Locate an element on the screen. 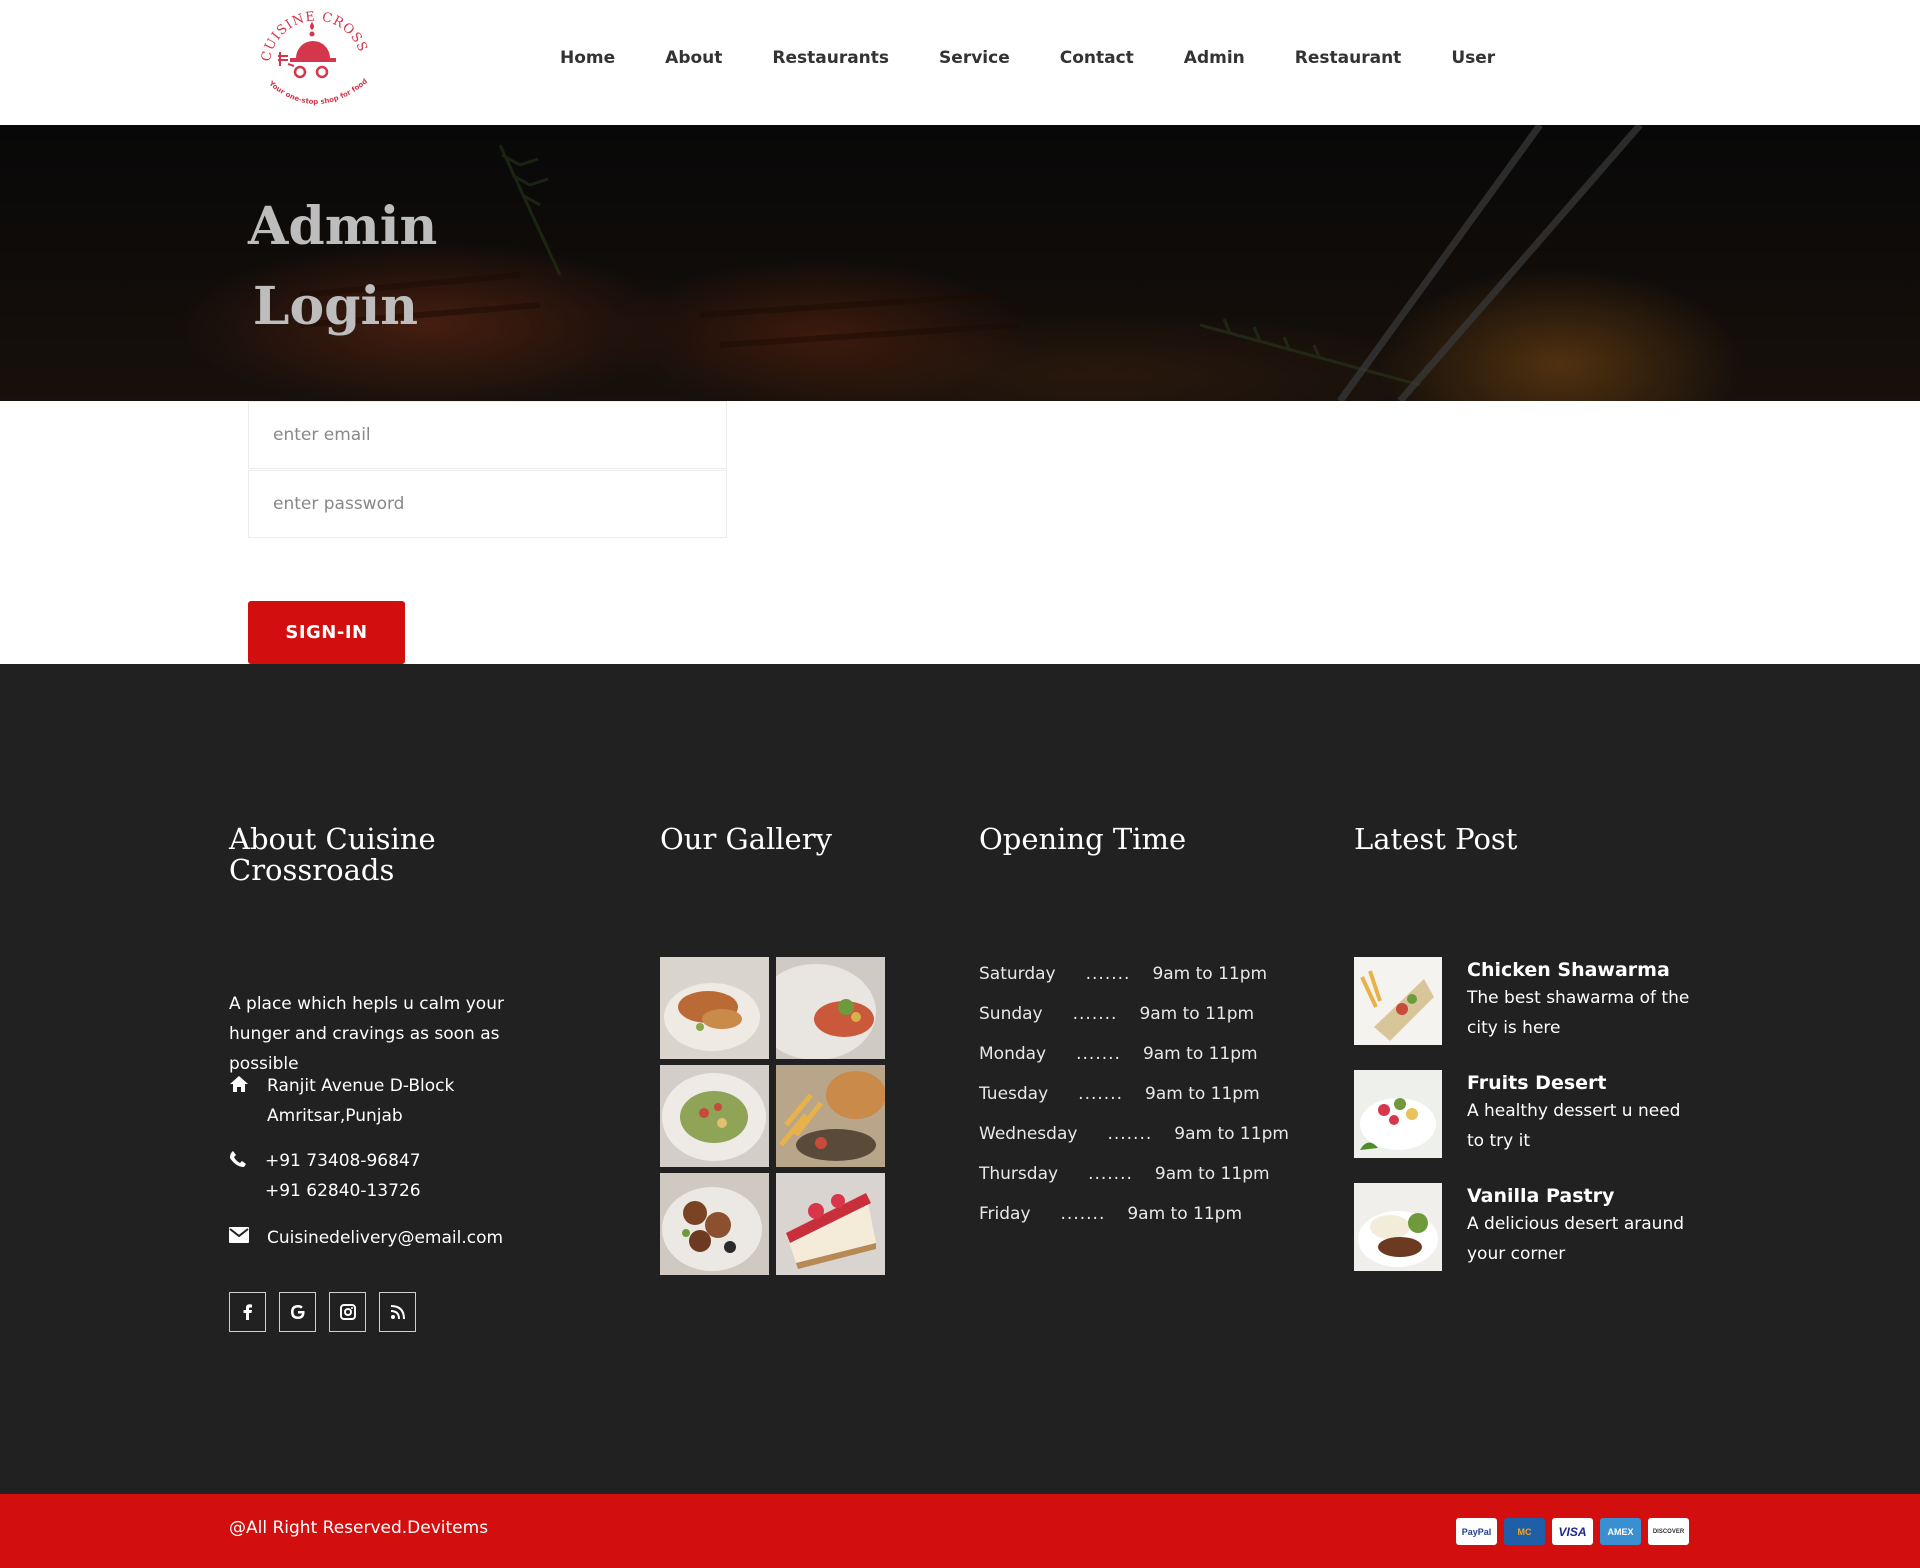 The image size is (1920, 1568). nav-admin: Admin is located at coordinates (1214, 58).